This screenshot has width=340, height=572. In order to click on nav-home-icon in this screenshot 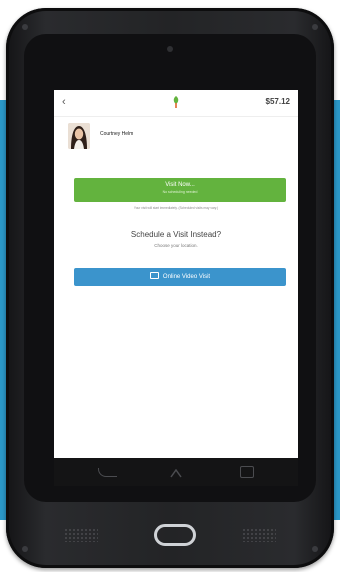, I will do `click(176, 472)`.